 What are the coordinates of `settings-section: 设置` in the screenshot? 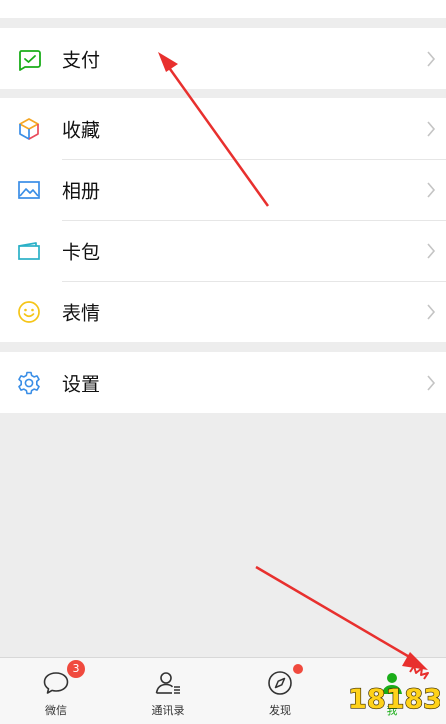 It's located at (223, 382).